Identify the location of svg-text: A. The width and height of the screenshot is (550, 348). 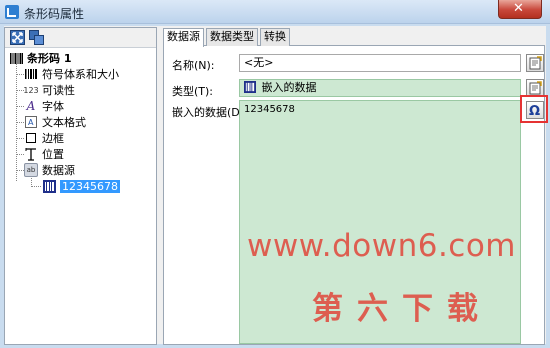
(31, 122).